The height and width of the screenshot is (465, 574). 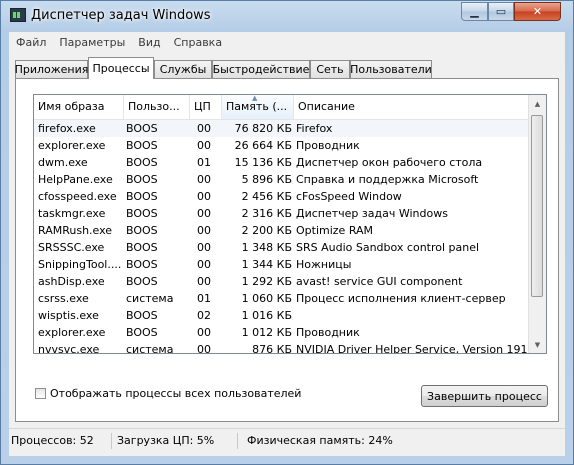 I want to click on process-memory: 1 016 КБ, so click(x=266, y=315).